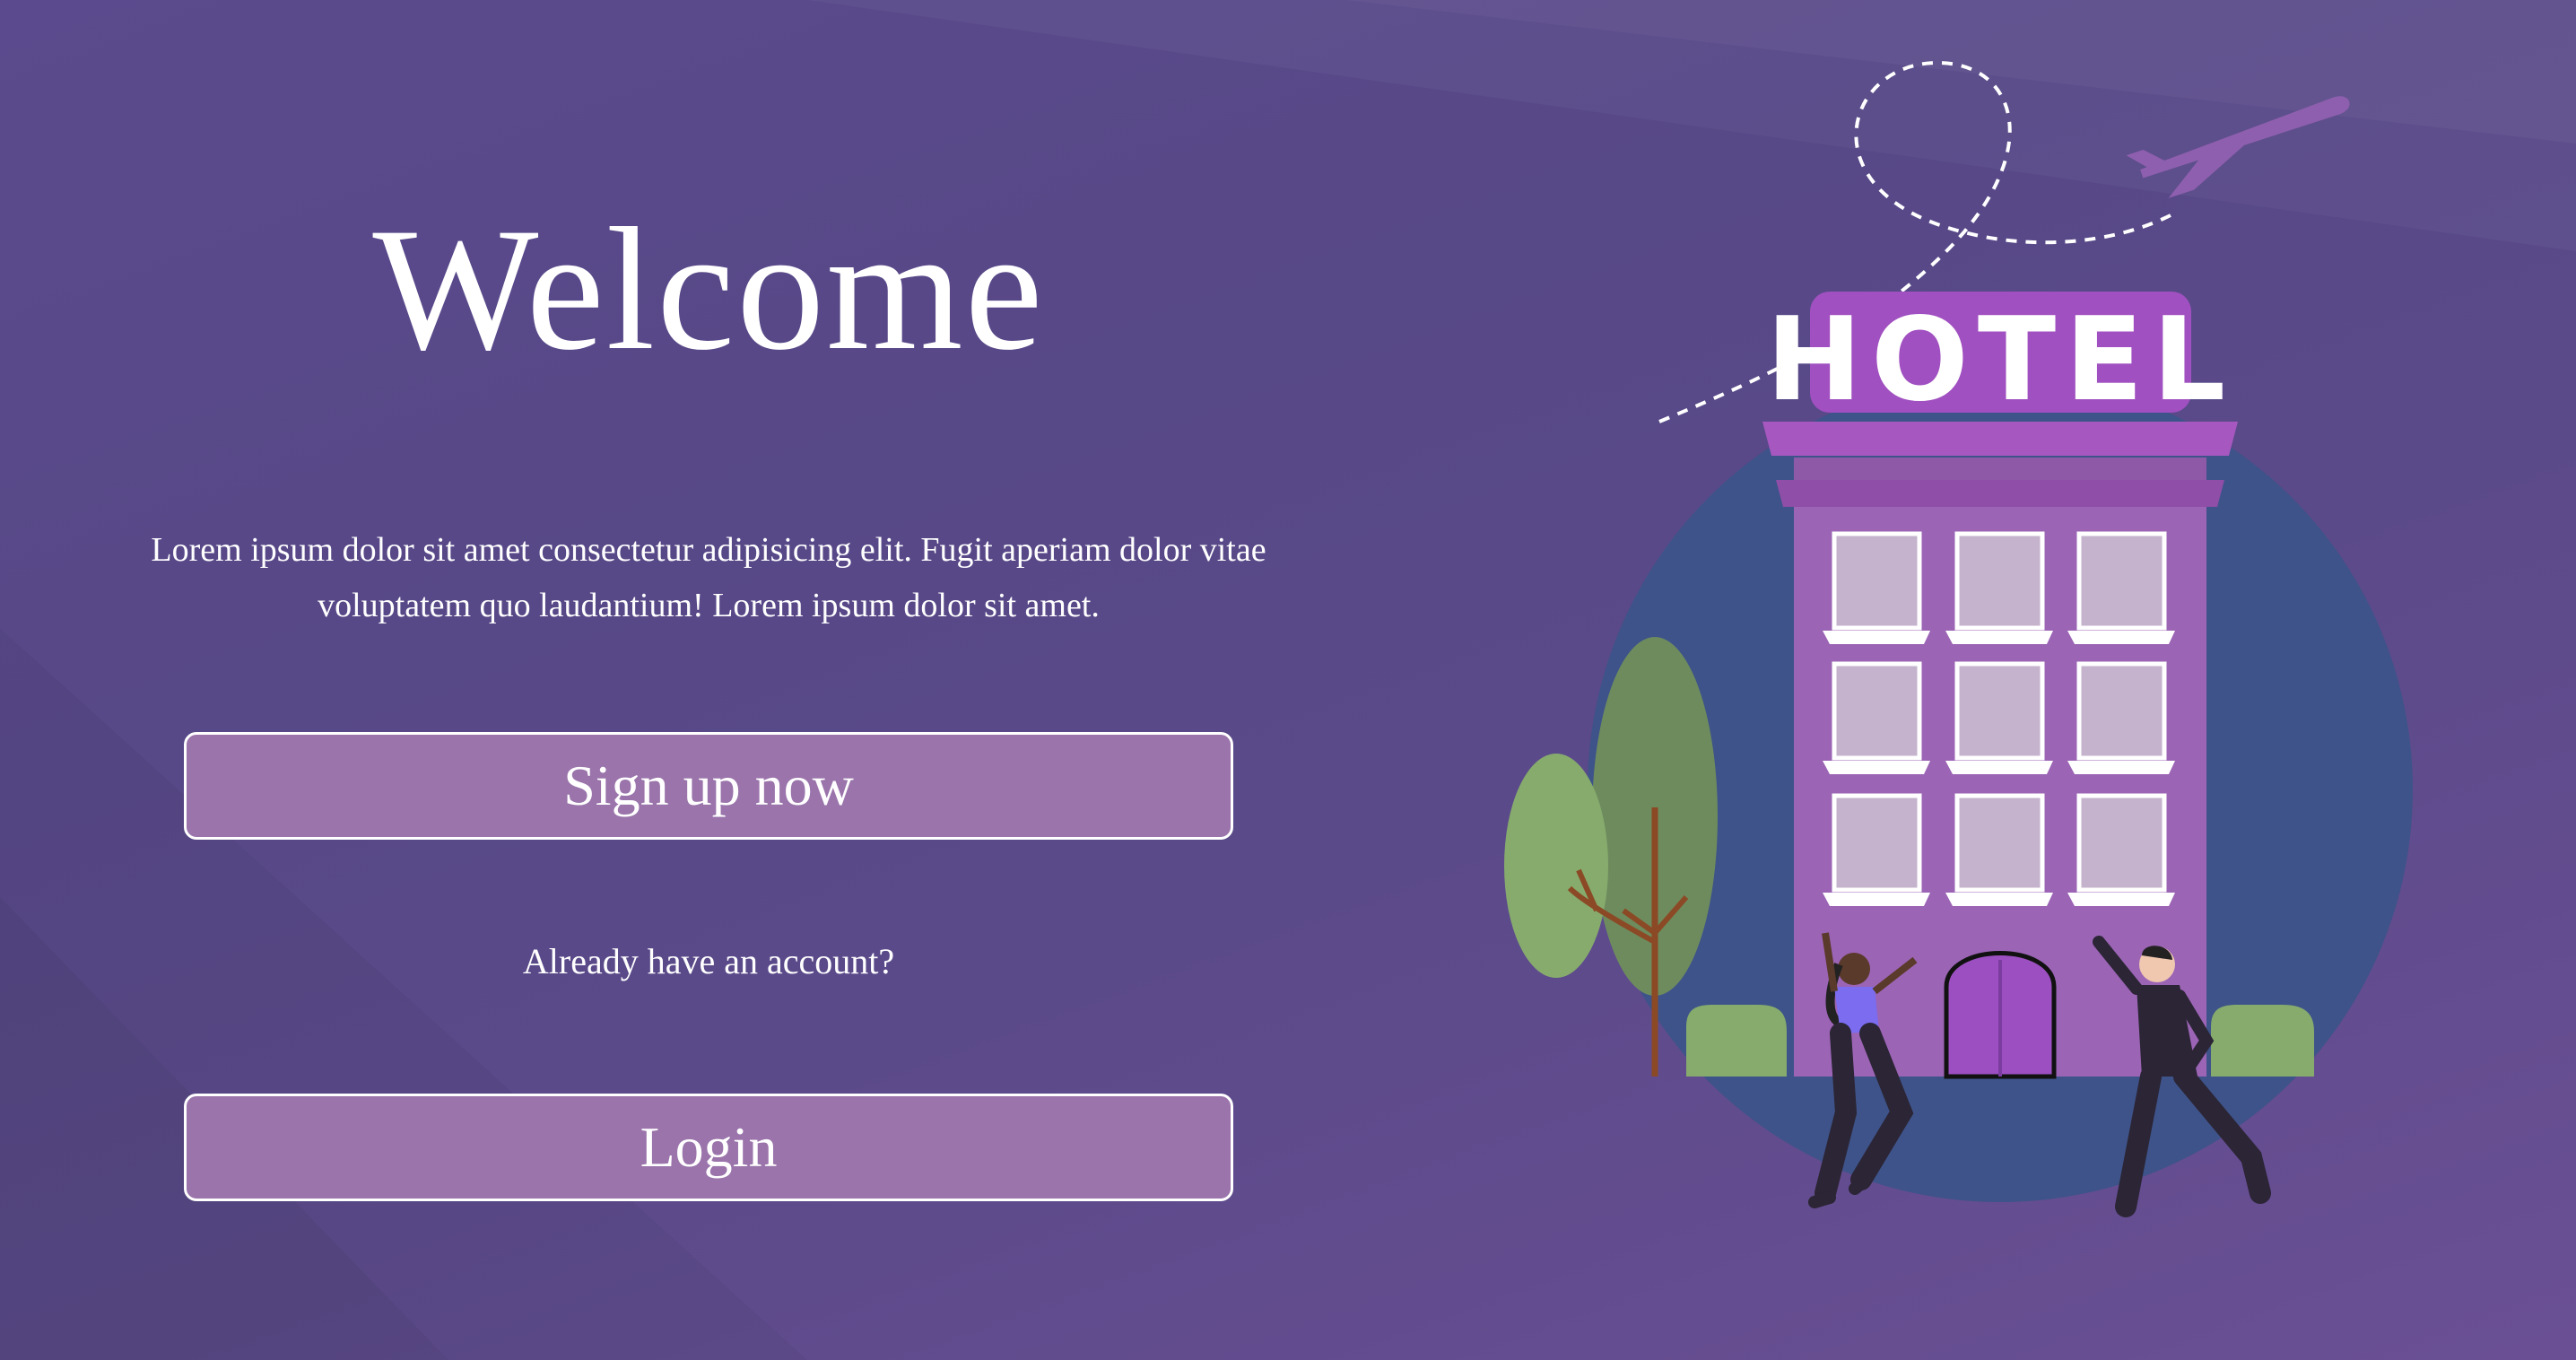 The width and height of the screenshot is (2576, 1360). I want to click on login-button: Login, so click(708, 1147).